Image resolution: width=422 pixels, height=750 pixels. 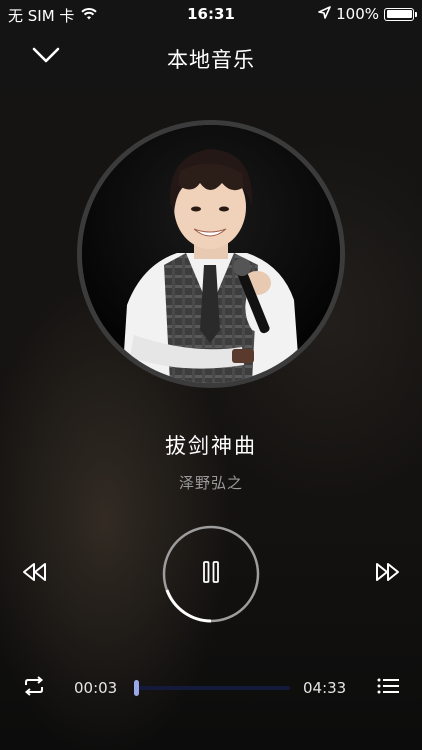 What do you see at coordinates (212, 688) in the screenshot?
I see `progress-track` at bounding box center [212, 688].